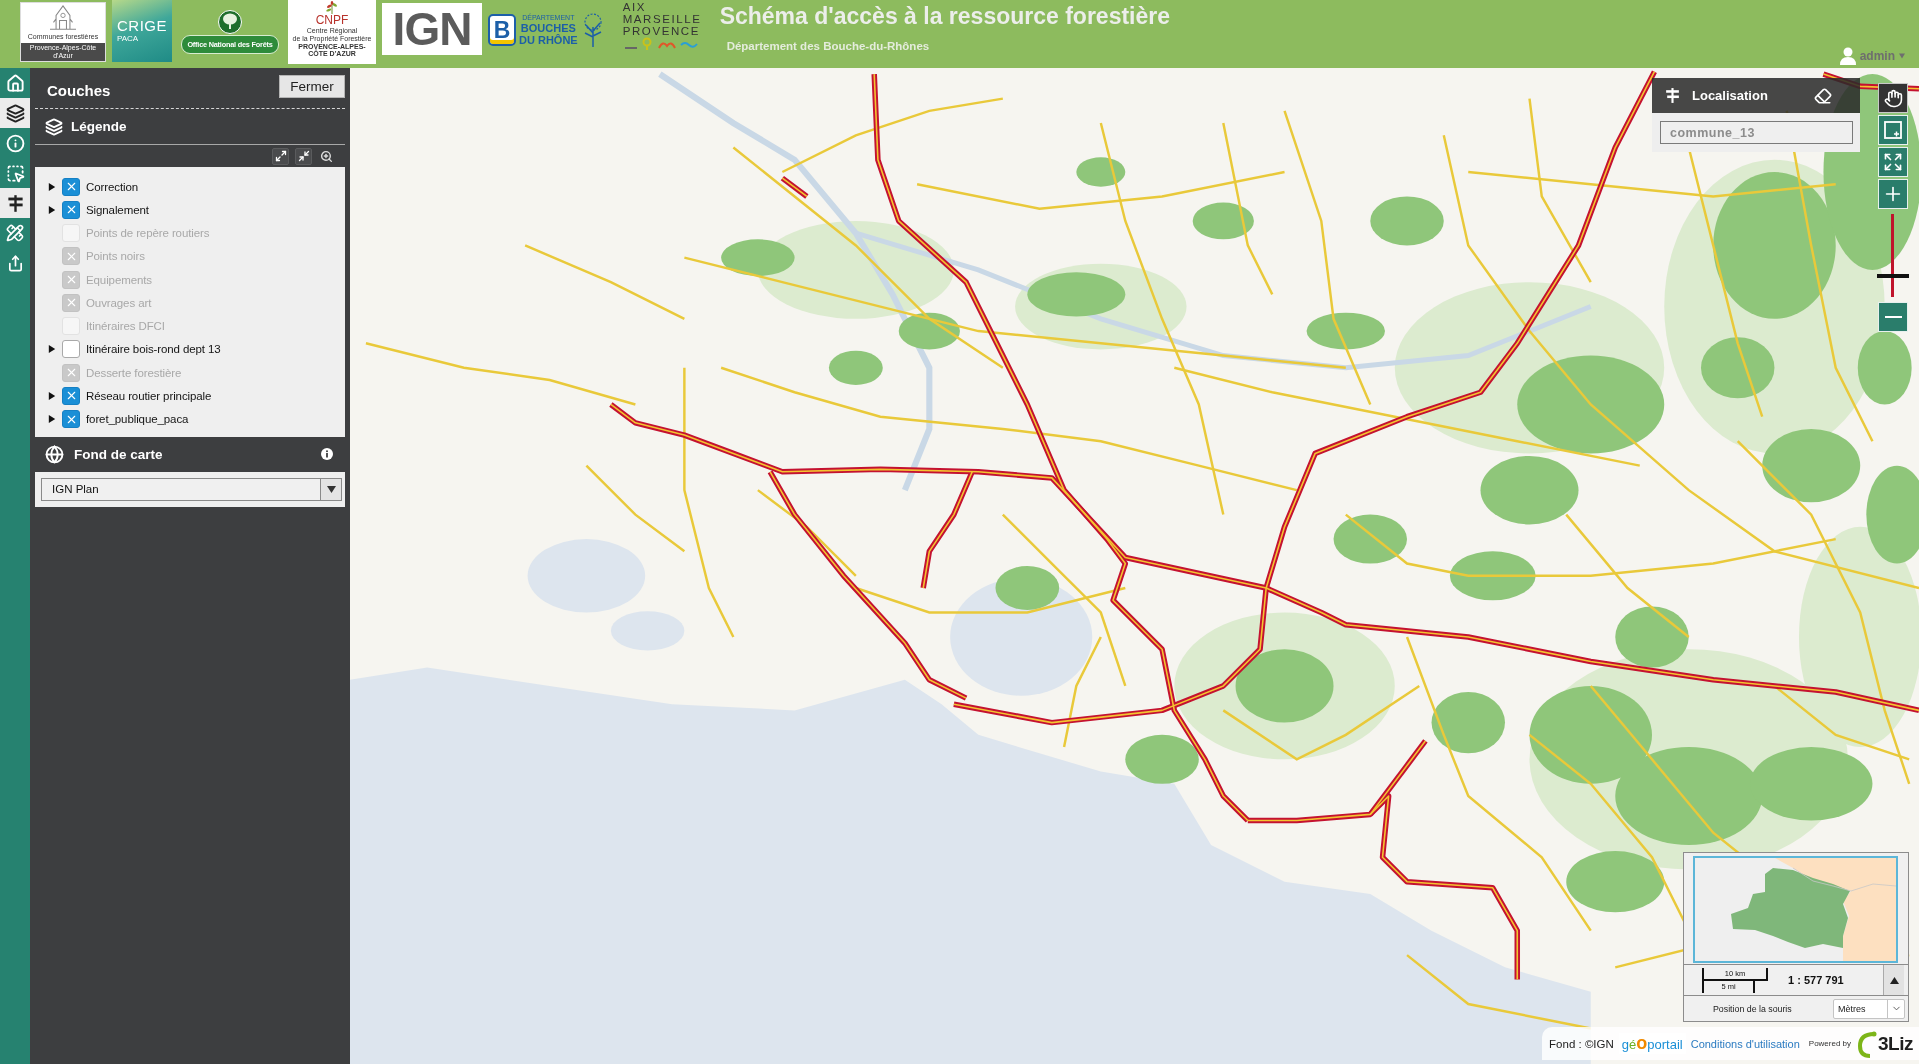  What do you see at coordinates (662, 25) in the screenshot?
I see `partner-logo: AIX MARSEILLE PROVENCE` at bounding box center [662, 25].